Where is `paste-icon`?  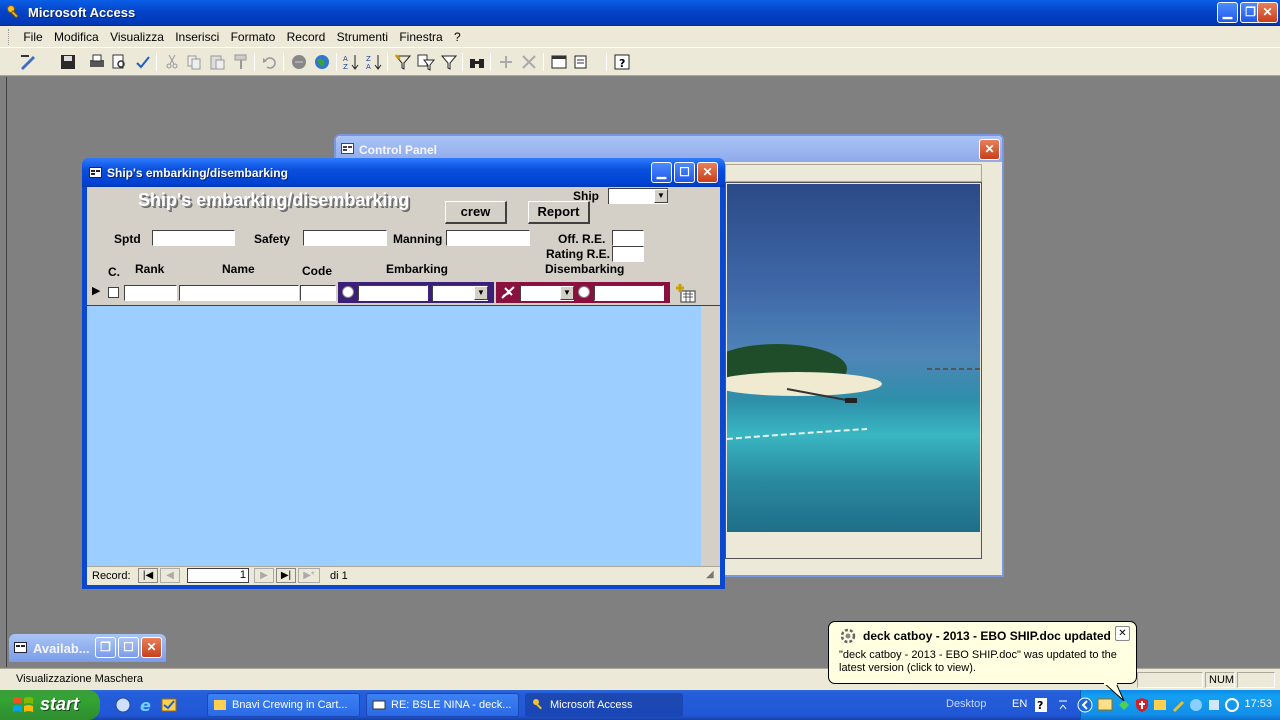
paste-icon is located at coordinates (217, 62).